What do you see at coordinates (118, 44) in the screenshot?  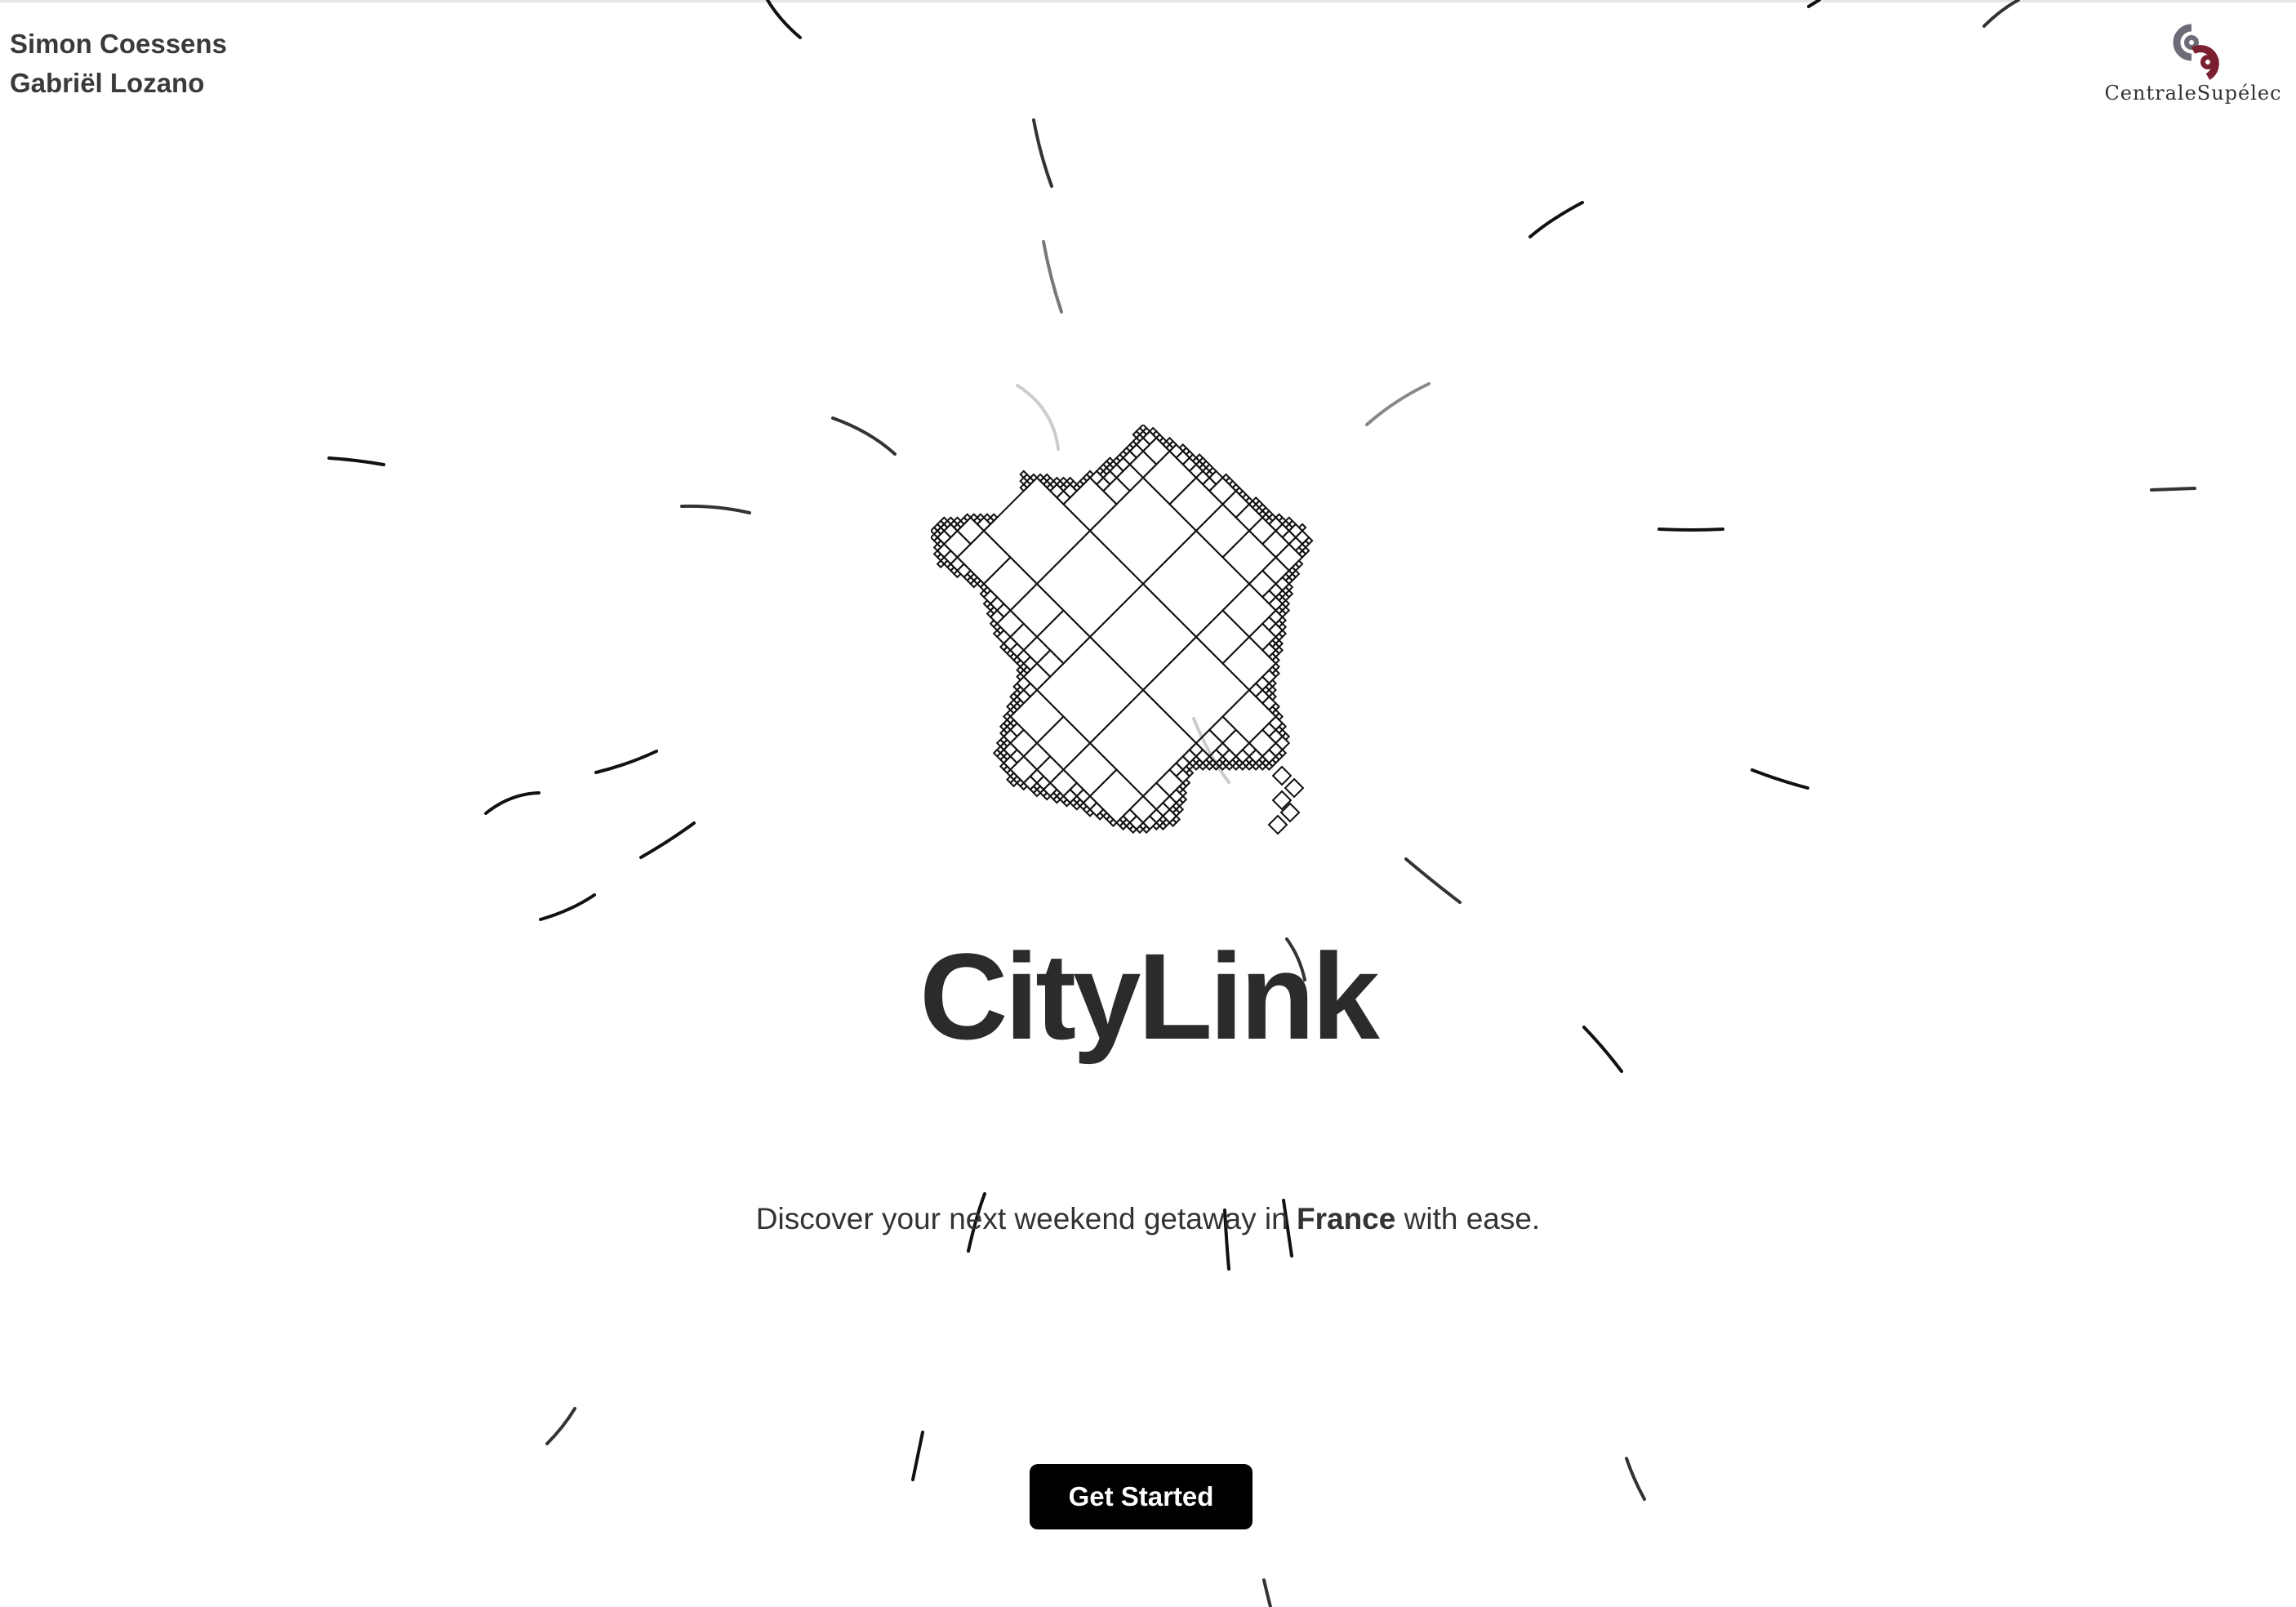 I see `author-name: Simon Coessens` at bounding box center [118, 44].